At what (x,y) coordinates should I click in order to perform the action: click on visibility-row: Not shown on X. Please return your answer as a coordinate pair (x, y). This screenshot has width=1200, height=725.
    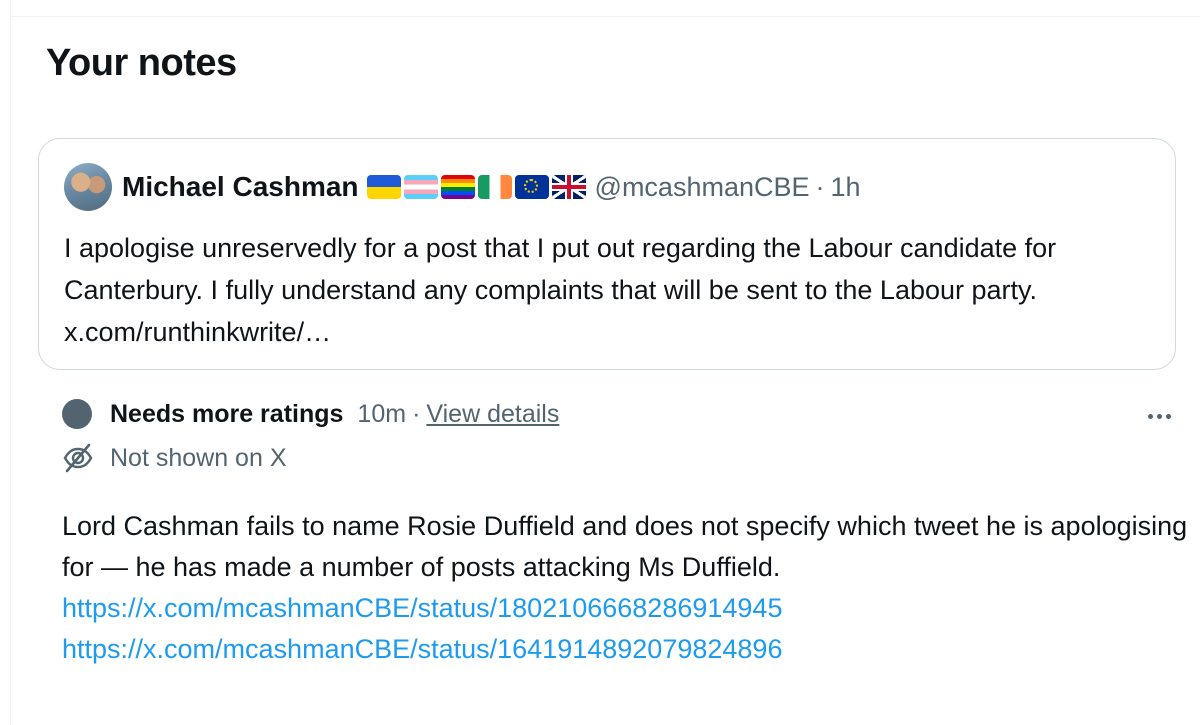
    Looking at the image, I should click on (174, 458).